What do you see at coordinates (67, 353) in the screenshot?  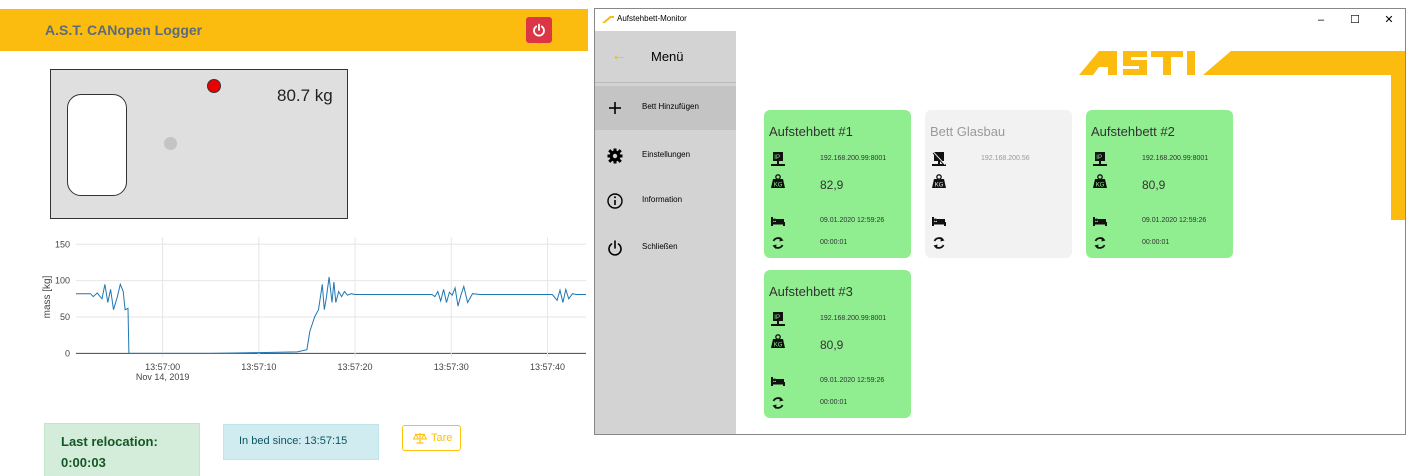 I see `y-tick-label: 0` at bounding box center [67, 353].